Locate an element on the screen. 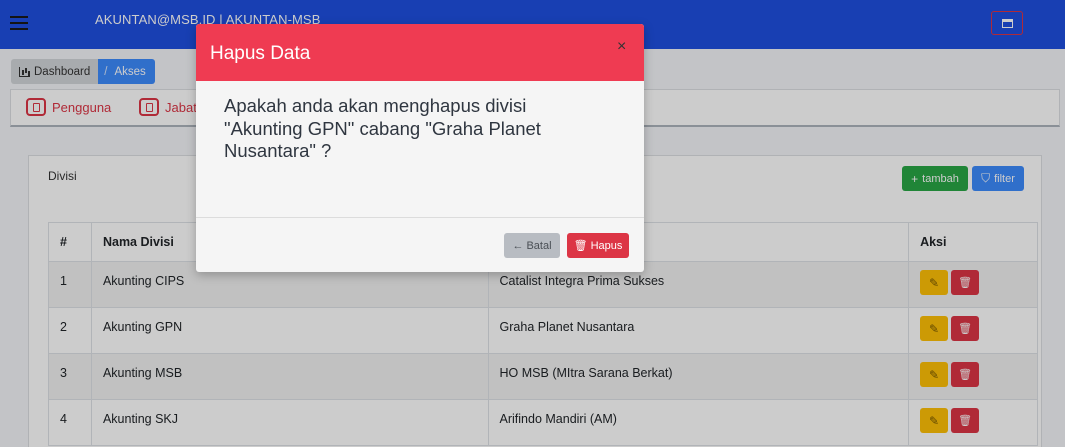 This screenshot has height=447, width=1065. cancel-button-label: Batal is located at coordinates (539, 245).